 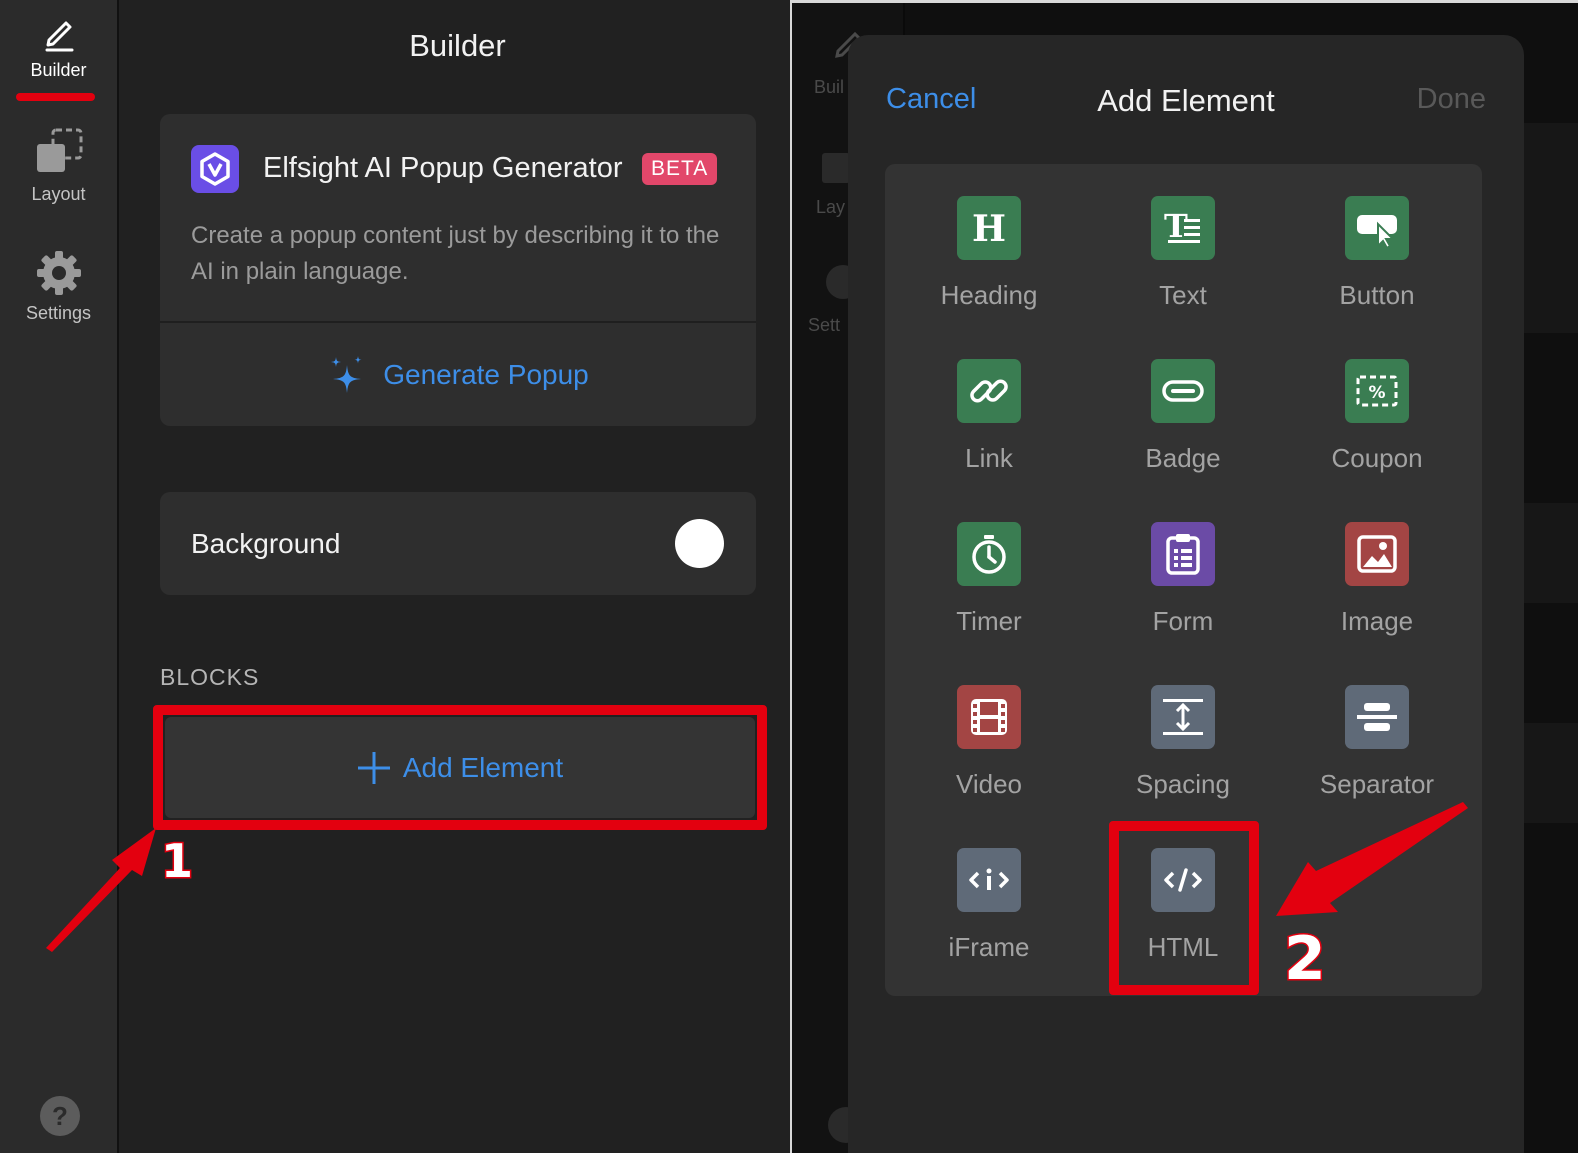 I want to click on element-tile-timer: Timer, so click(x=989, y=587).